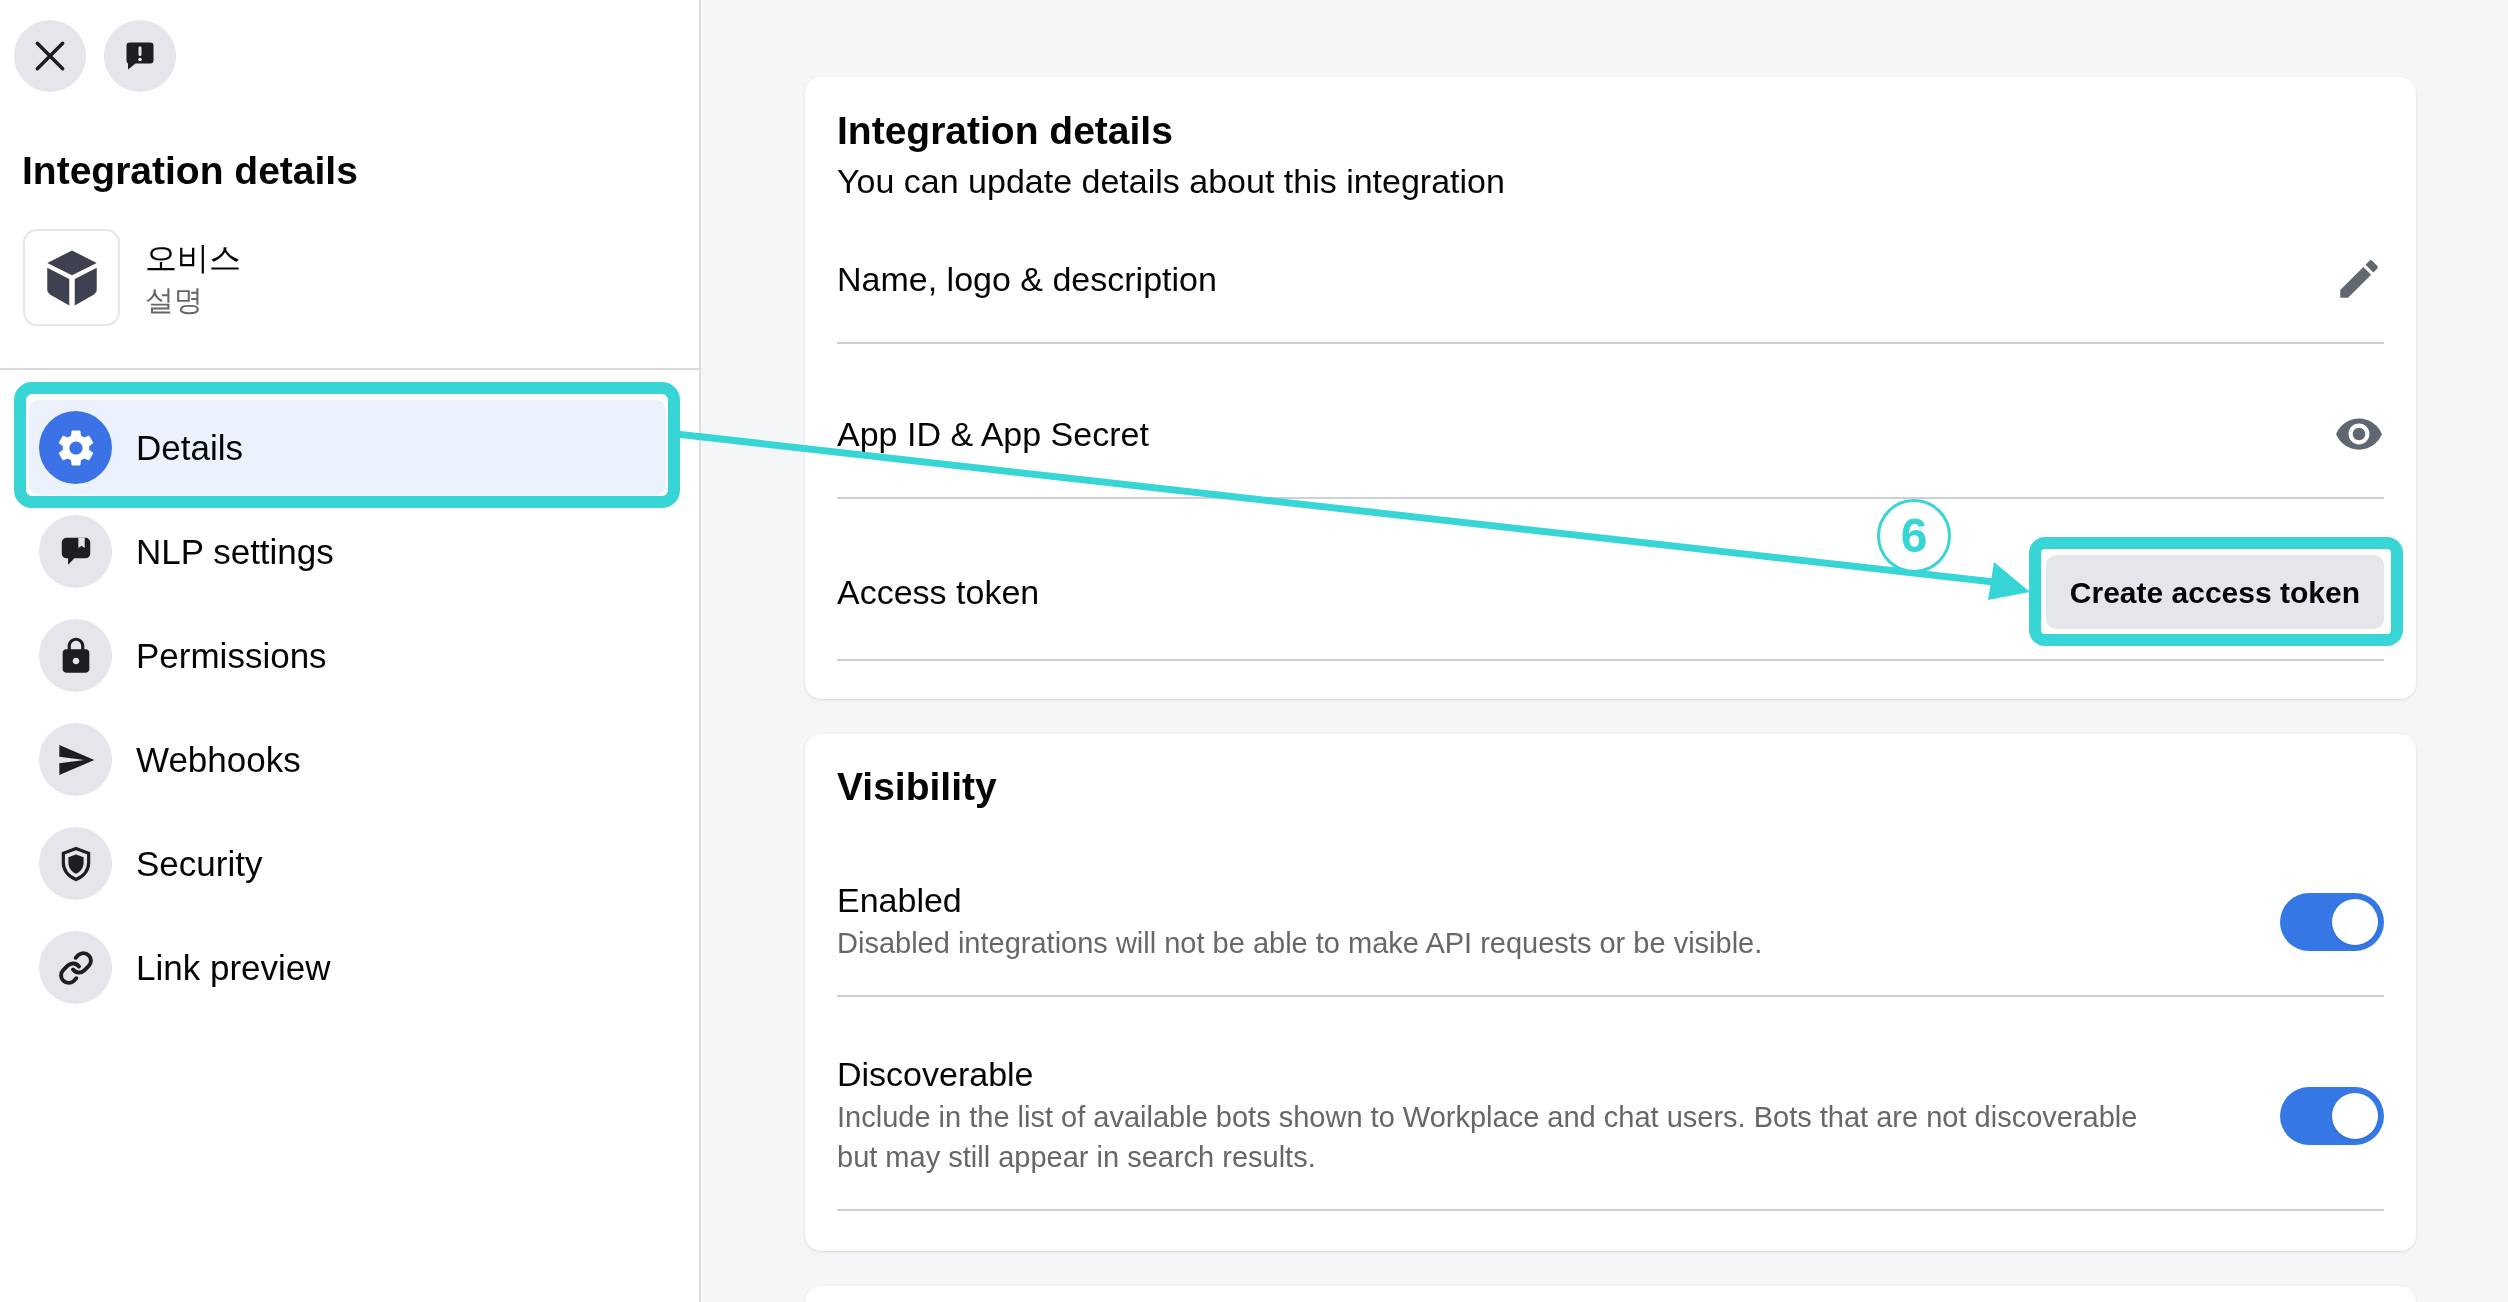  I want to click on sidebar-item: Security, so click(347, 863).